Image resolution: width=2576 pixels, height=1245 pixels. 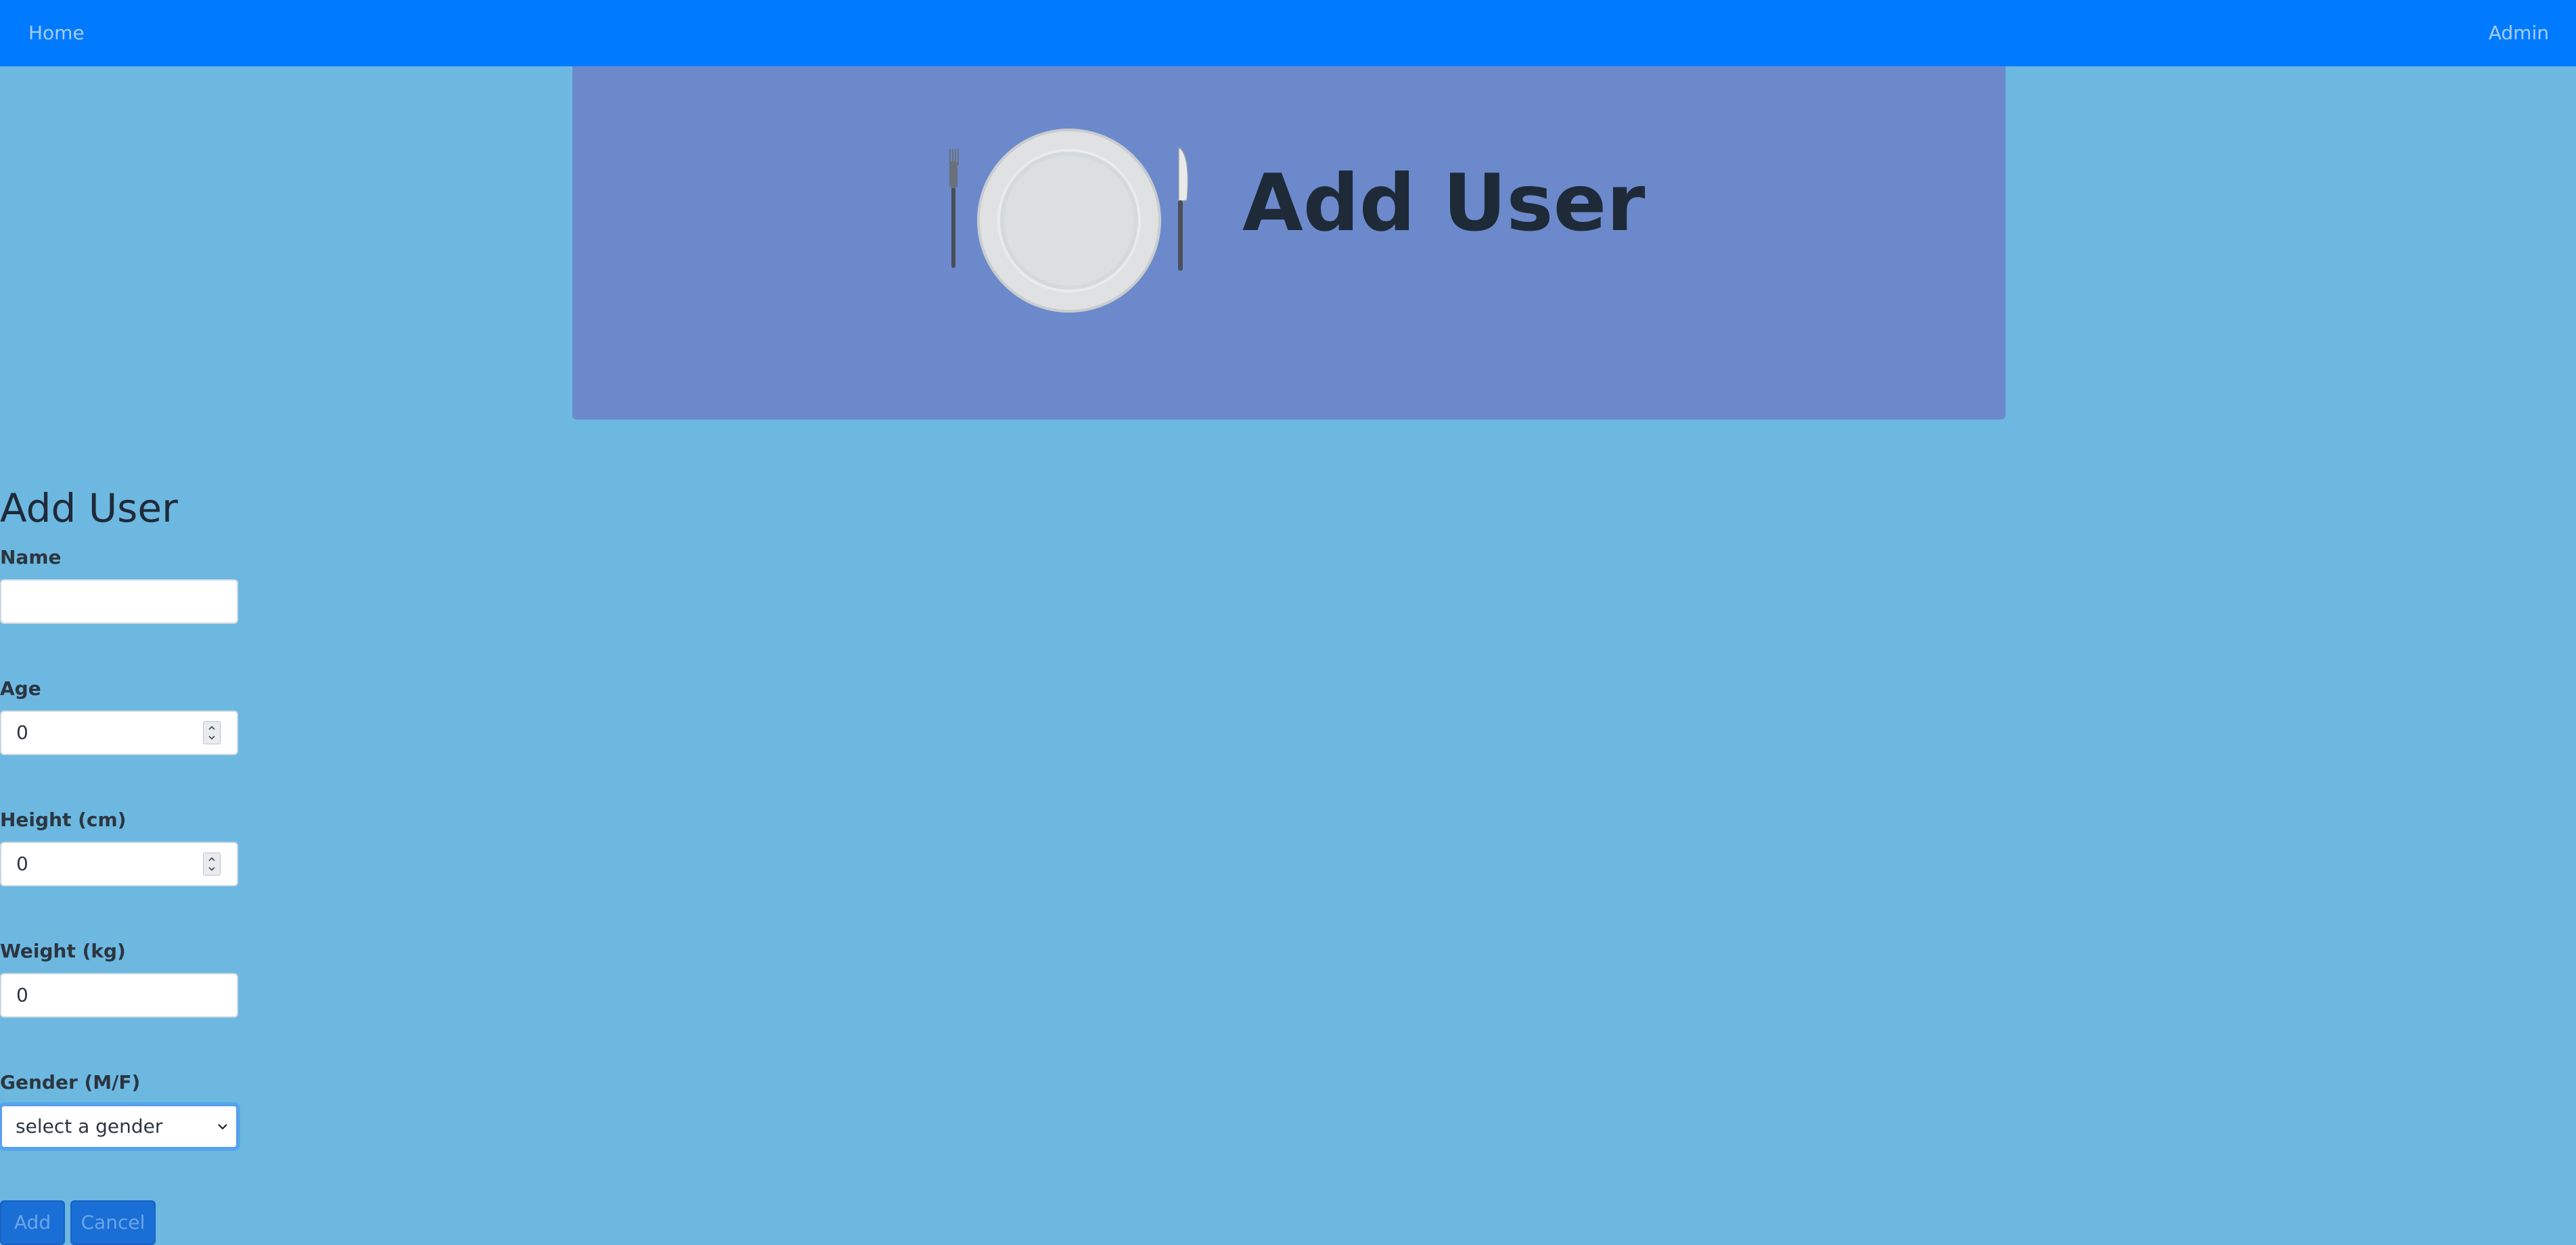 I want to click on name-input, so click(x=119, y=601).